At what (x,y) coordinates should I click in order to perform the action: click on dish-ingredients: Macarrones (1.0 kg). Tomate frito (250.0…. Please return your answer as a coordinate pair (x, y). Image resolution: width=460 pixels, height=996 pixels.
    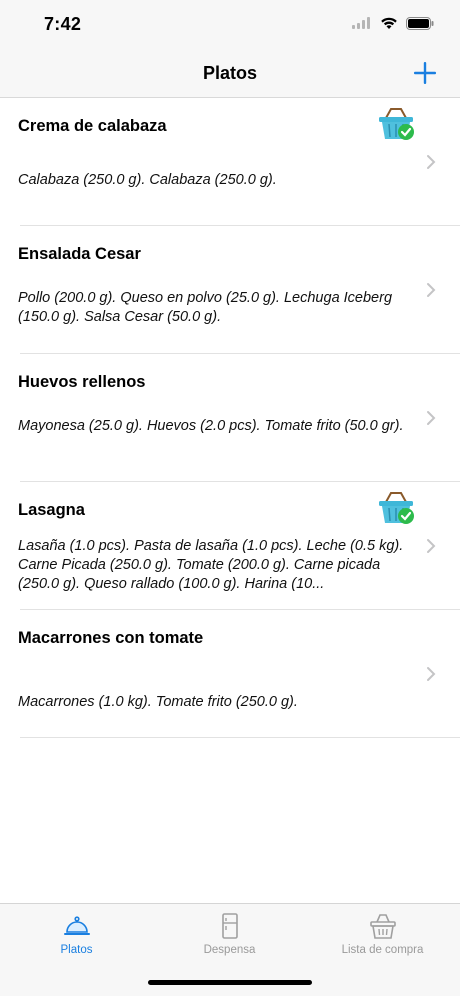
    Looking at the image, I should click on (158, 702).